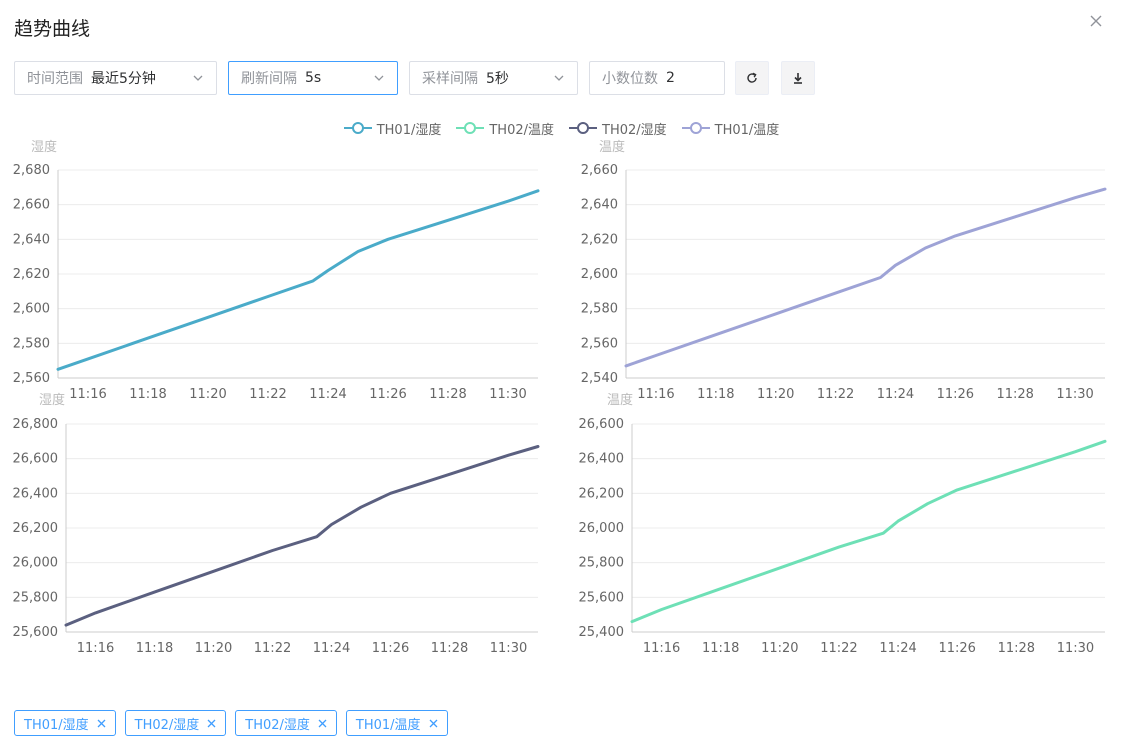 This screenshot has height=752, width=1122. What do you see at coordinates (747, 130) in the screenshot?
I see `legend-label: TH01/温度` at bounding box center [747, 130].